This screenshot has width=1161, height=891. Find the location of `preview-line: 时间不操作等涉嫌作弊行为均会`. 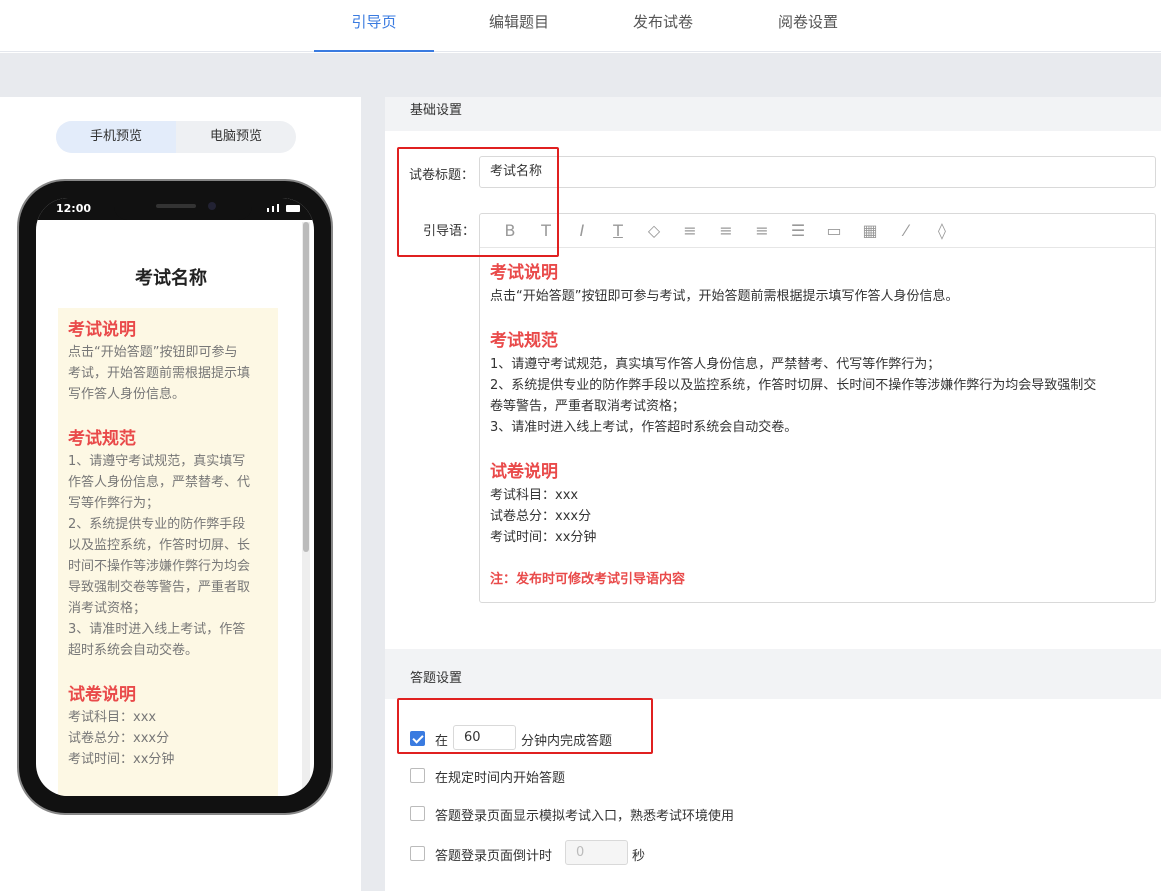

preview-line: 时间不操作等涉嫌作弊行为均会 is located at coordinates (159, 566).